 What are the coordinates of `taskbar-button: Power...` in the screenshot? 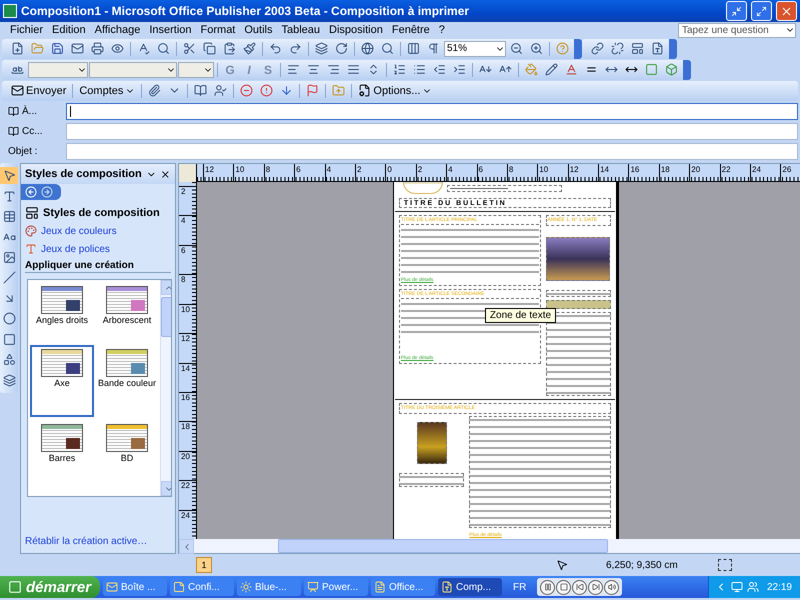 It's located at (336, 587).